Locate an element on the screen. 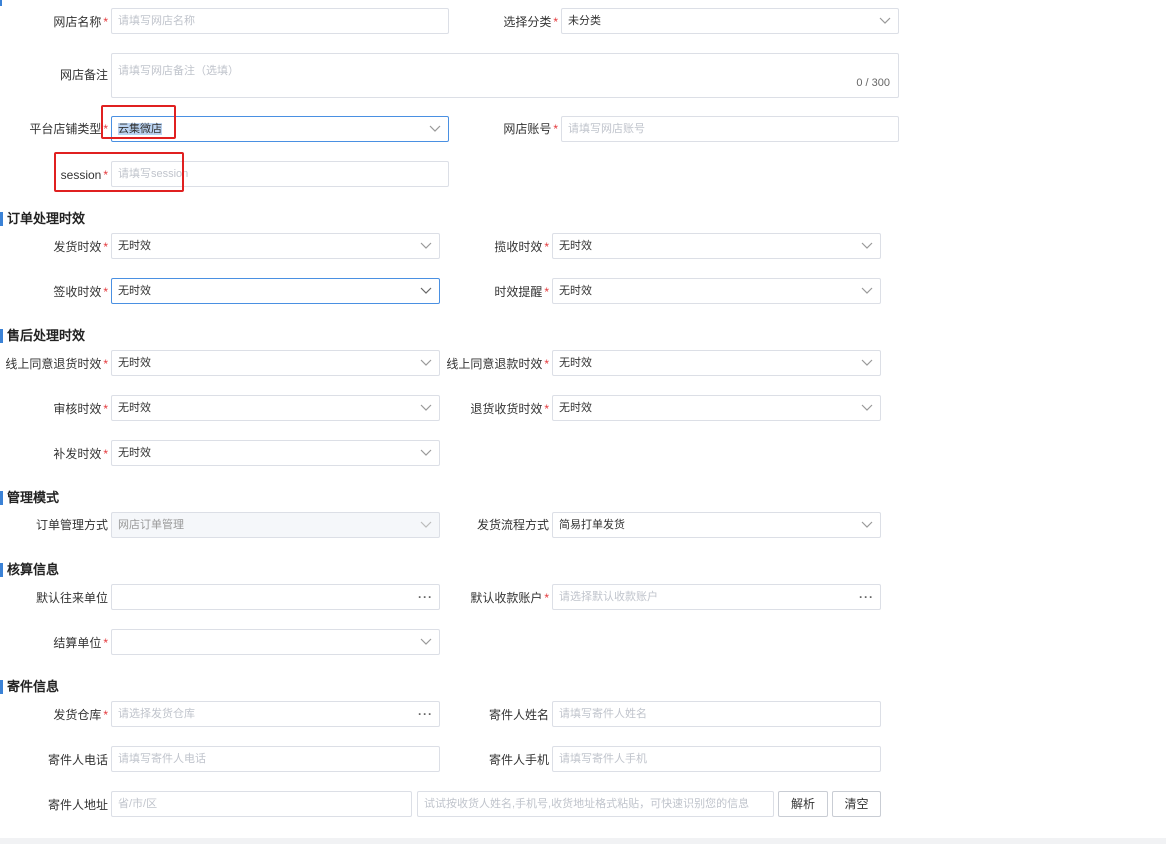 The image size is (1166, 844). ship-timing-select: 无时效 is located at coordinates (275, 246).